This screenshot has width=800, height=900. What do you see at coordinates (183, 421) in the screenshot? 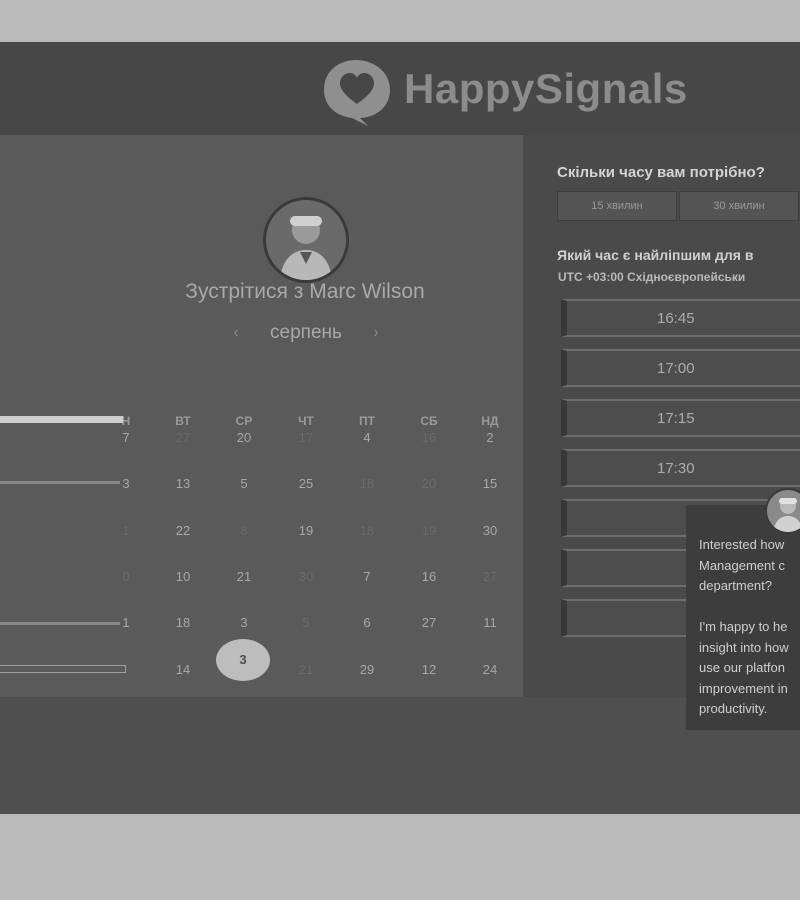
I see `weekday-label: ВТ` at bounding box center [183, 421].